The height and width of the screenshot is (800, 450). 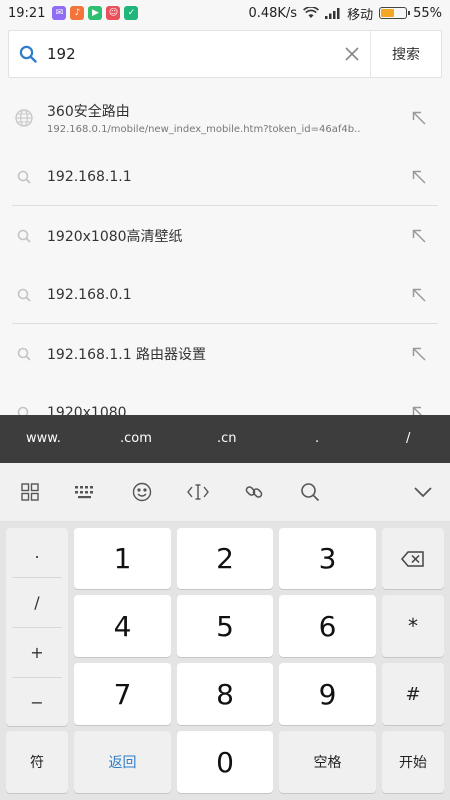 What do you see at coordinates (77, 13) in the screenshot?
I see `tiktok-notification-icon: ♪` at bounding box center [77, 13].